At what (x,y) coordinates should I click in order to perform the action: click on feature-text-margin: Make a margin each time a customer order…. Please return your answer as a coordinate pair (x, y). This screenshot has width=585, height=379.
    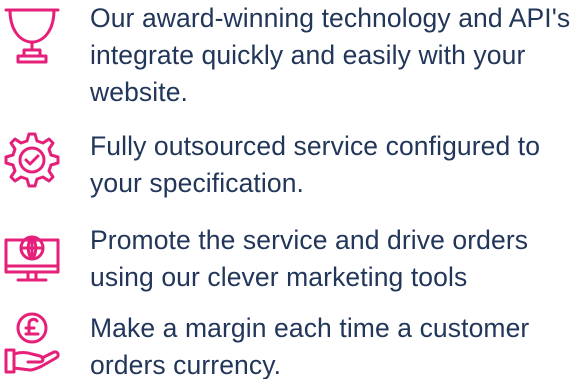
    Looking at the image, I should click on (310, 346).